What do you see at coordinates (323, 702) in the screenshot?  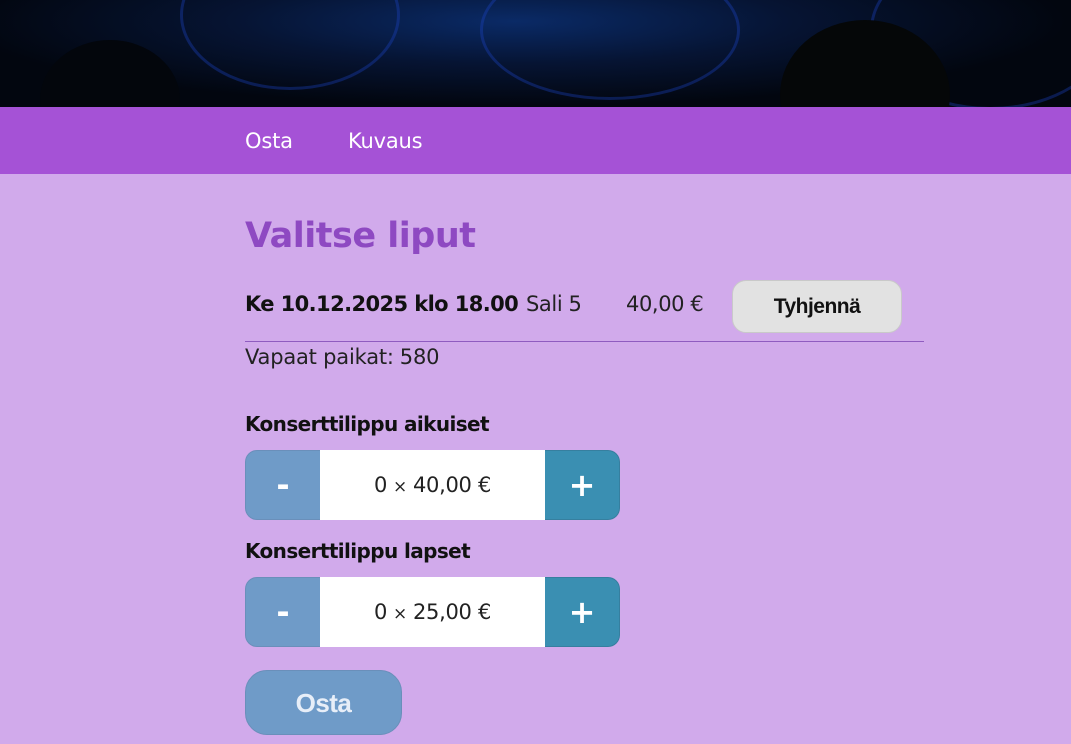 I see `buy-button: Osta` at bounding box center [323, 702].